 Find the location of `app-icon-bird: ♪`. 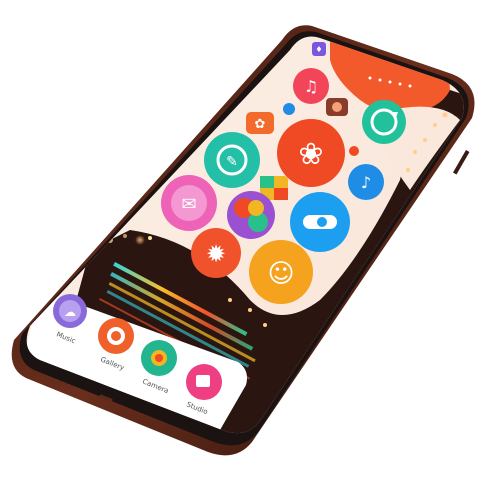

app-icon-bird: ♪ is located at coordinates (366, 182).